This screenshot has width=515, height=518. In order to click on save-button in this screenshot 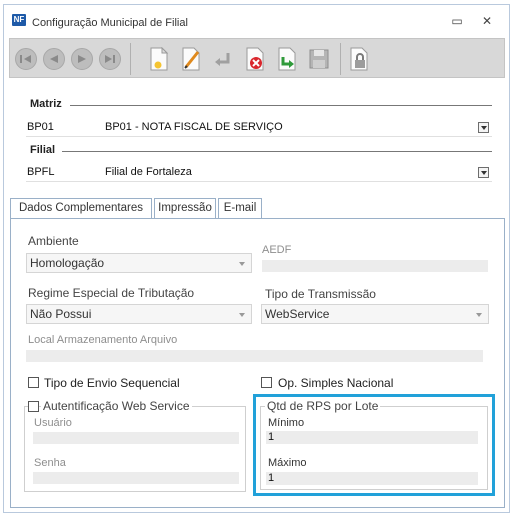, I will do `click(320, 59)`.